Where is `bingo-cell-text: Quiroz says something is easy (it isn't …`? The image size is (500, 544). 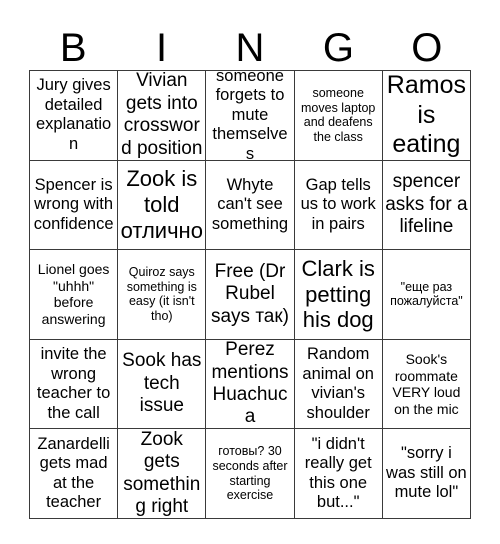 bingo-cell-text: Quiroz says something is easy (it isn't … is located at coordinates (161, 294).